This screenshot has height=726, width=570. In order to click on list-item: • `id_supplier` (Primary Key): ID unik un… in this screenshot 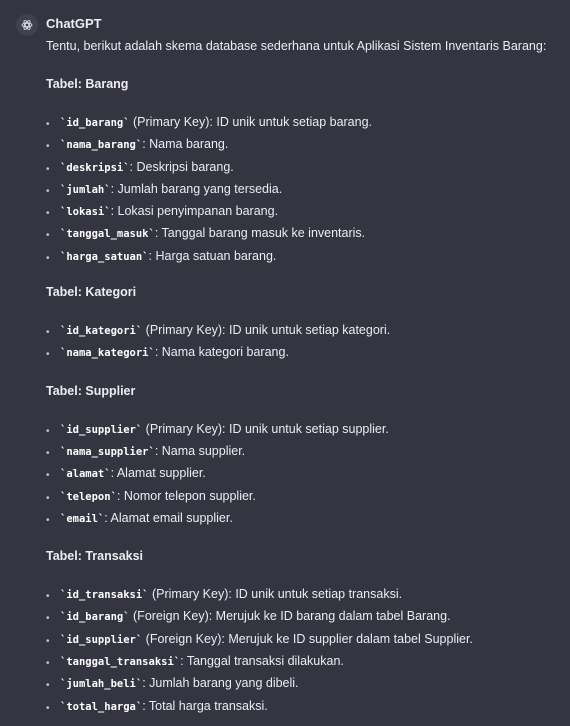, I will do `click(305, 432)`.